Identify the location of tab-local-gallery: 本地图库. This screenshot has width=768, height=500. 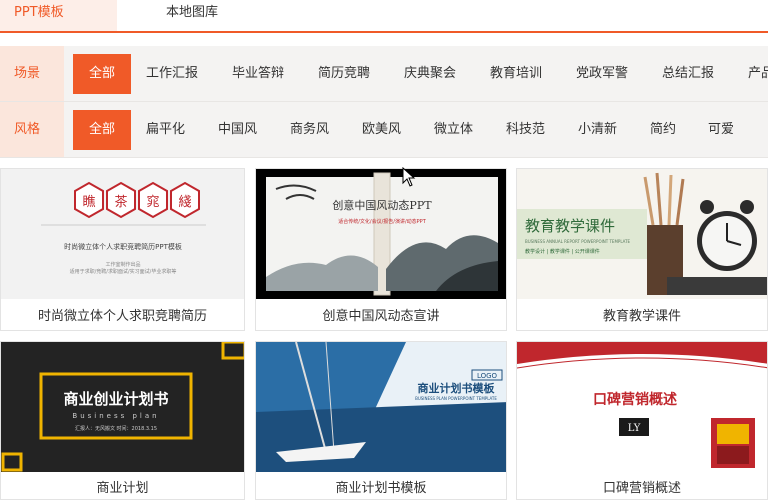
(211, 15).